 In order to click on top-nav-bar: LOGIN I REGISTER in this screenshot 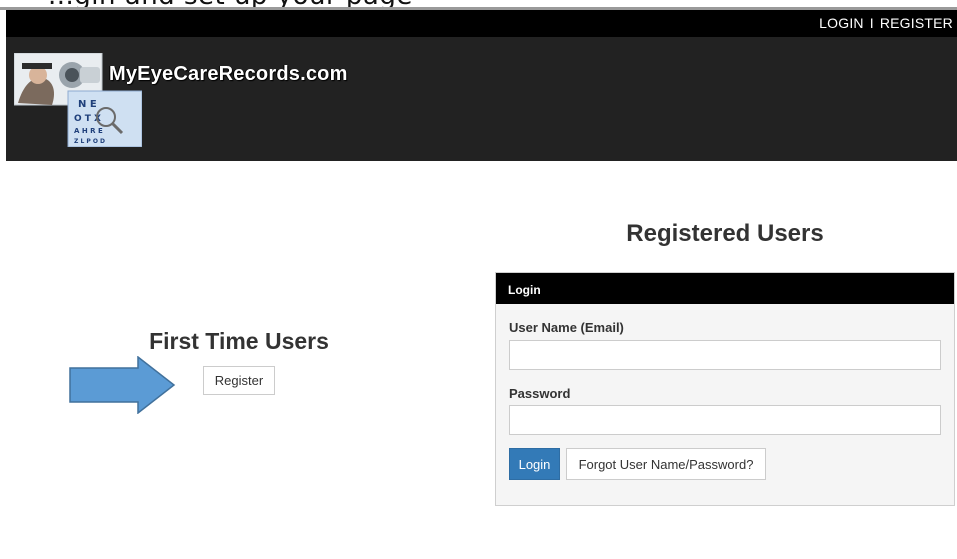, I will do `click(481, 23)`.